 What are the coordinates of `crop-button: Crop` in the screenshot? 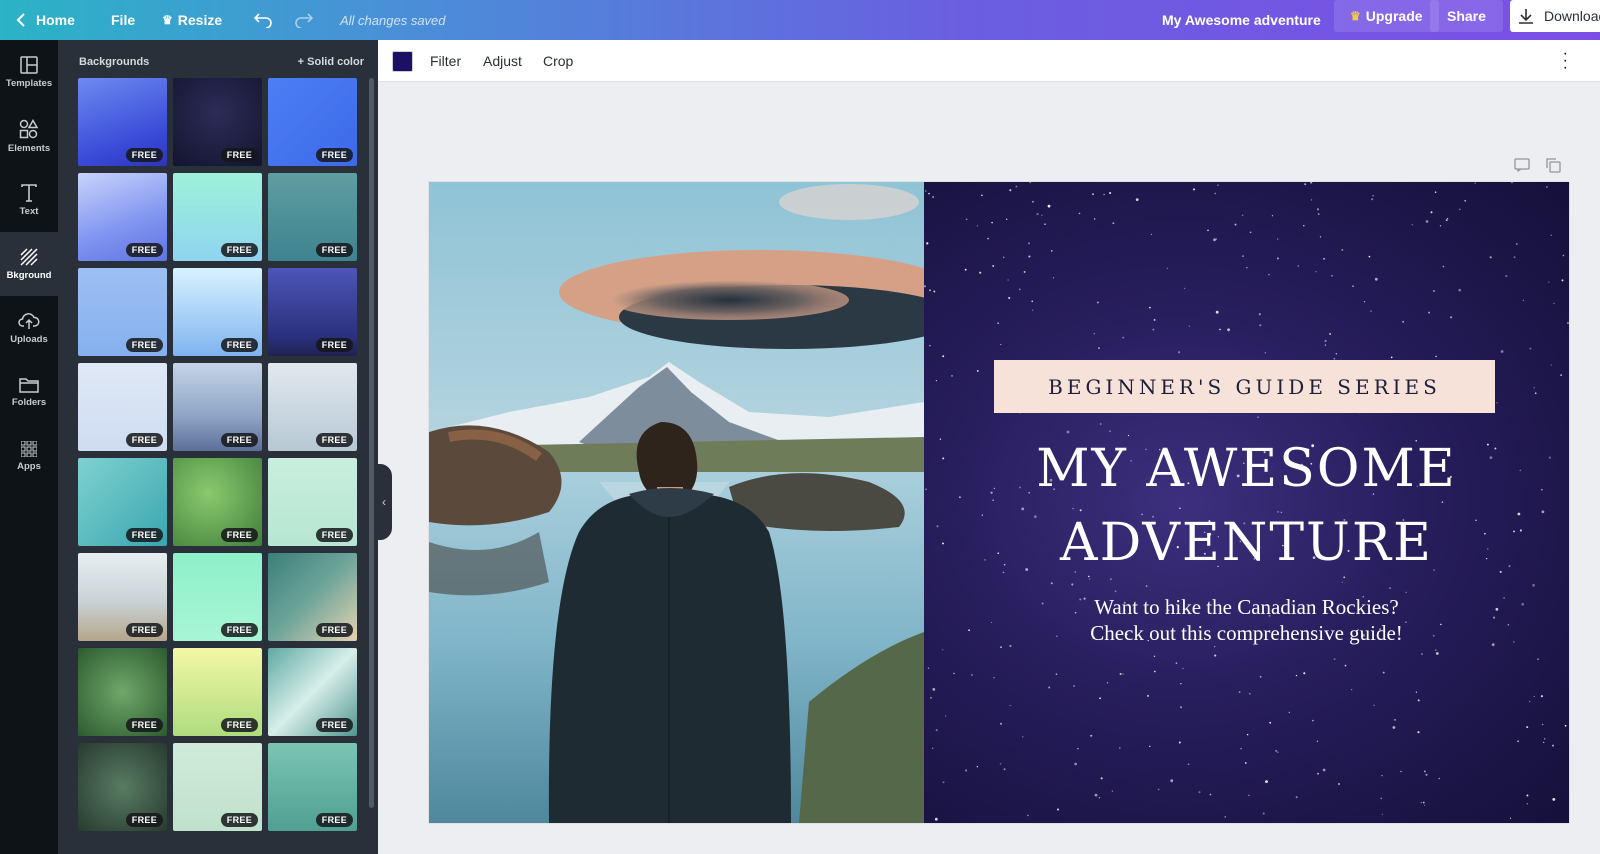 It's located at (558, 61).